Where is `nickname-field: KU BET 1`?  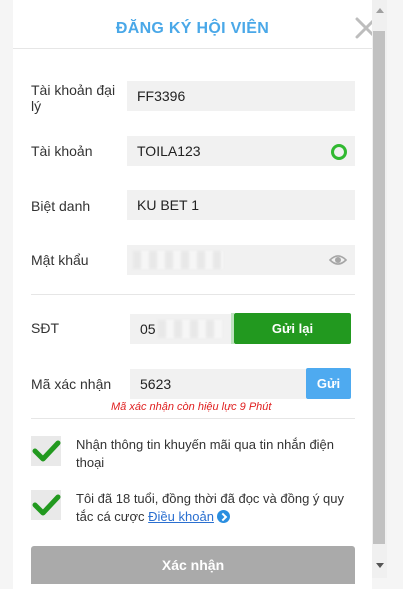
nickname-field: KU BET 1 is located at coordinates (241, 205).